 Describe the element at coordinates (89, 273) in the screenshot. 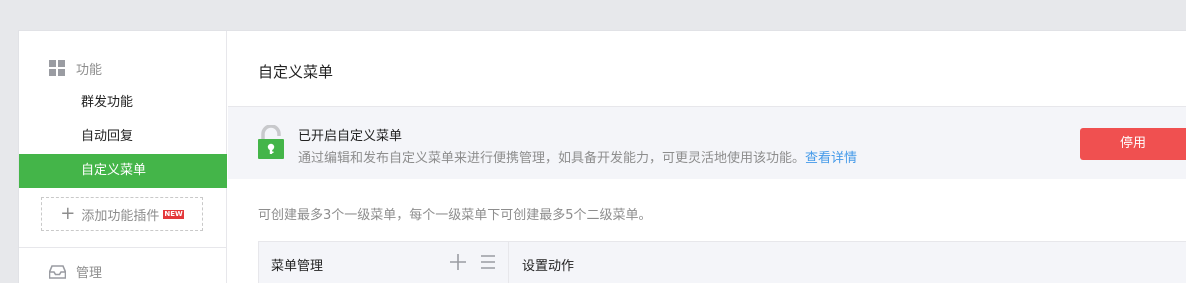

I see `sidebar-section-label: 管理` at that location.